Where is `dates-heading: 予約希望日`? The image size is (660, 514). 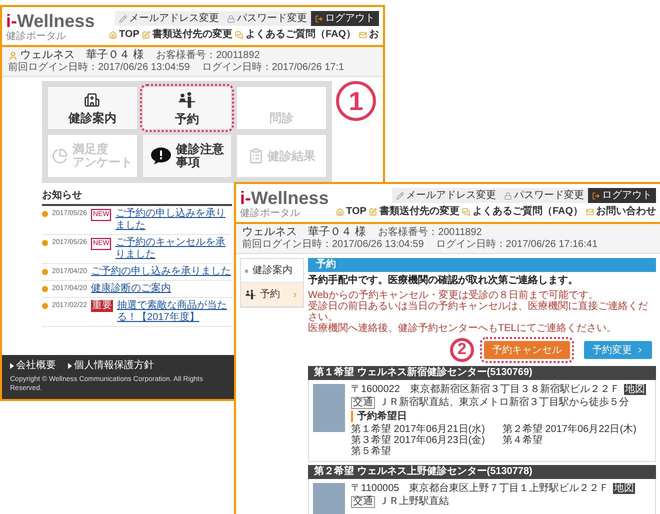
dates-heading: 予約希望日 is located at coordinates (498, 416).